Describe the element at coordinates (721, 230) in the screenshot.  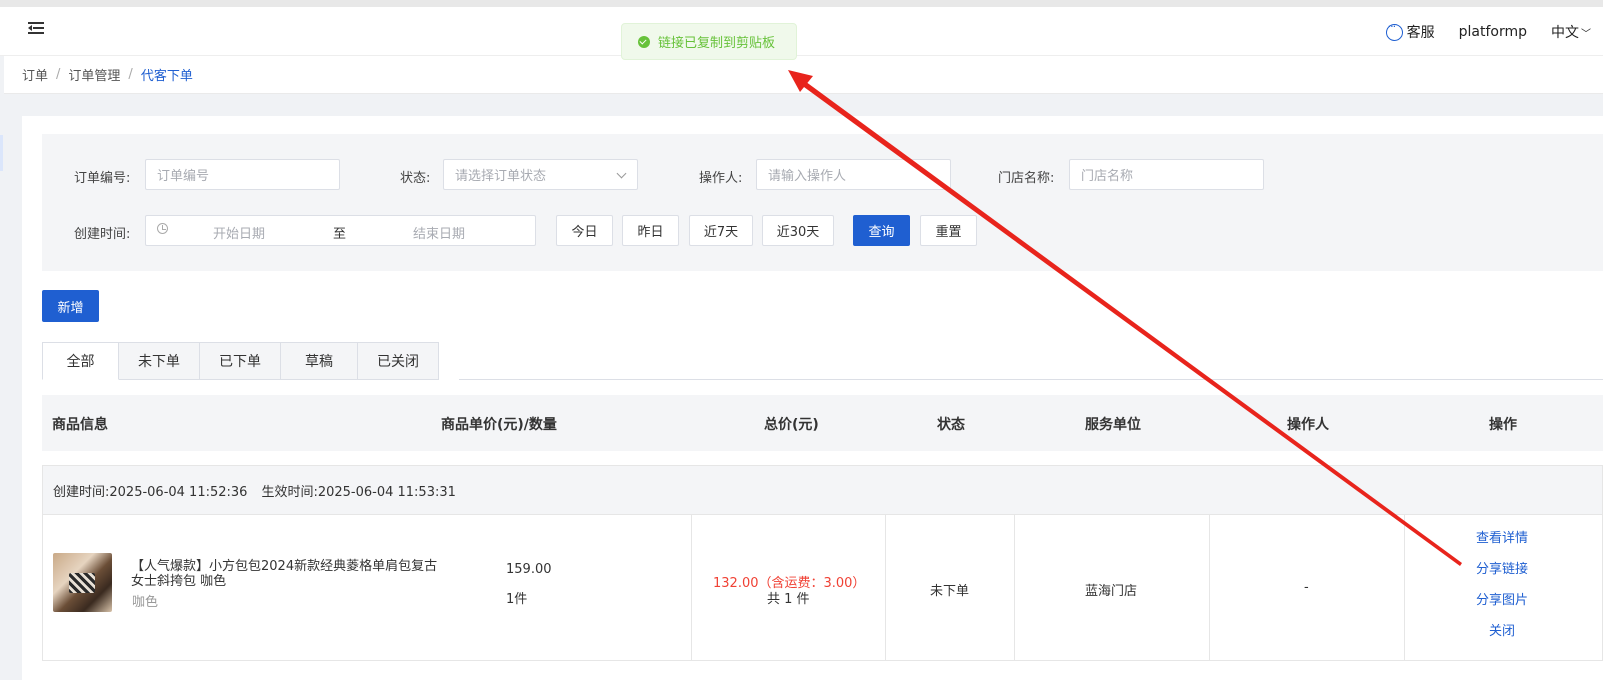
I see `quick-7days-button: 近7天` at that location.